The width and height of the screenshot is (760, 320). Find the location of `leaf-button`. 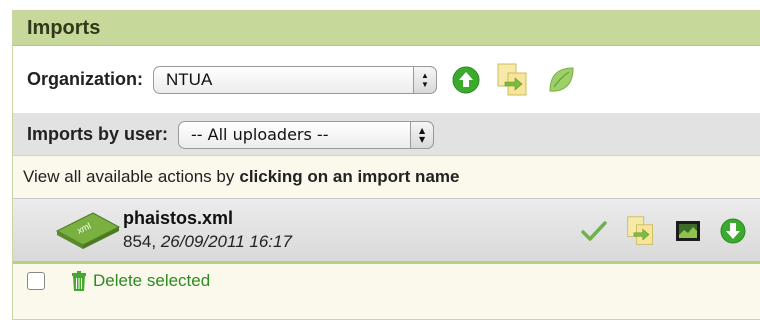

leaf-button is located at coordinates (561, 80).